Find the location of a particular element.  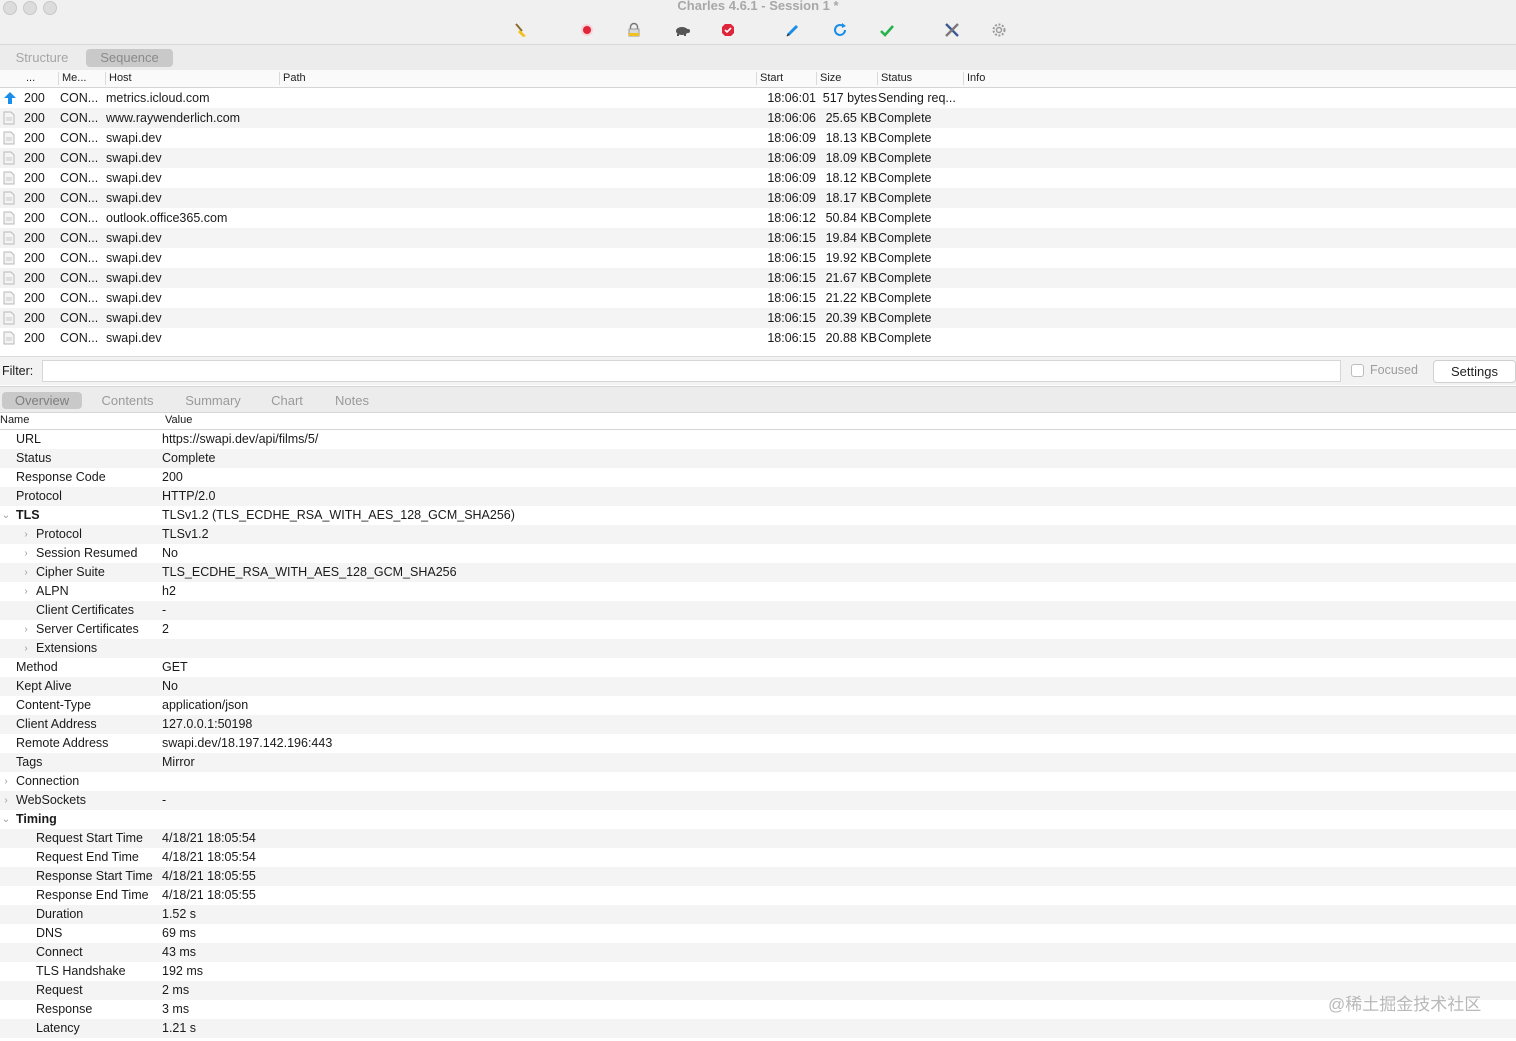

tab-notes: Notes is located at coordinates (352, 400).